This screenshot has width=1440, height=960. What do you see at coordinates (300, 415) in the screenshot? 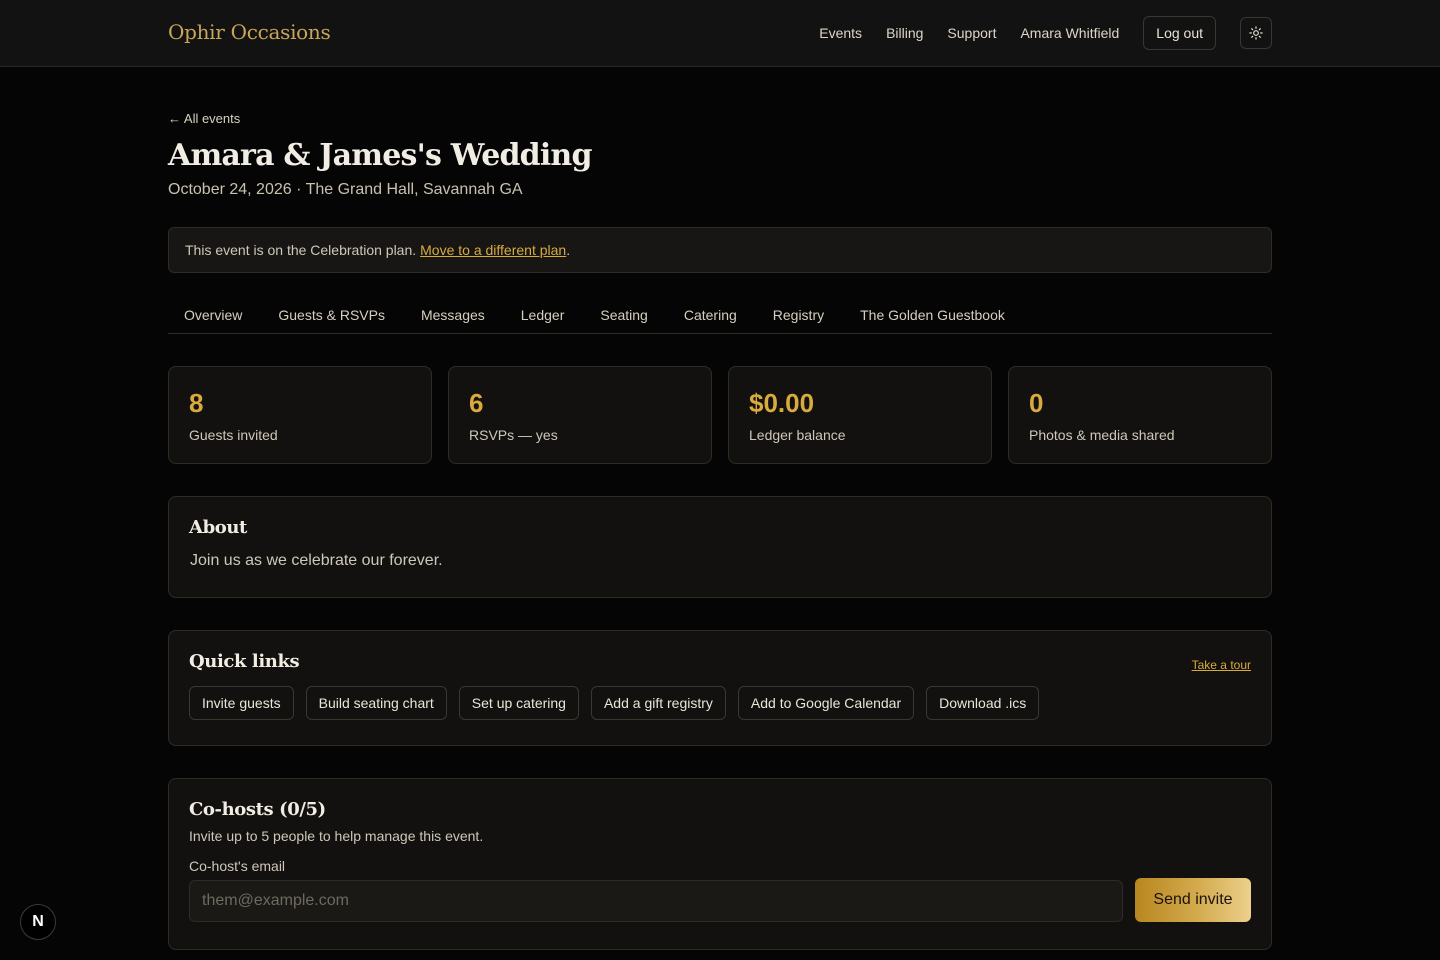
I see `stat-card-guests-invited: 8 Guests invited` at bounding box center [300, 415].